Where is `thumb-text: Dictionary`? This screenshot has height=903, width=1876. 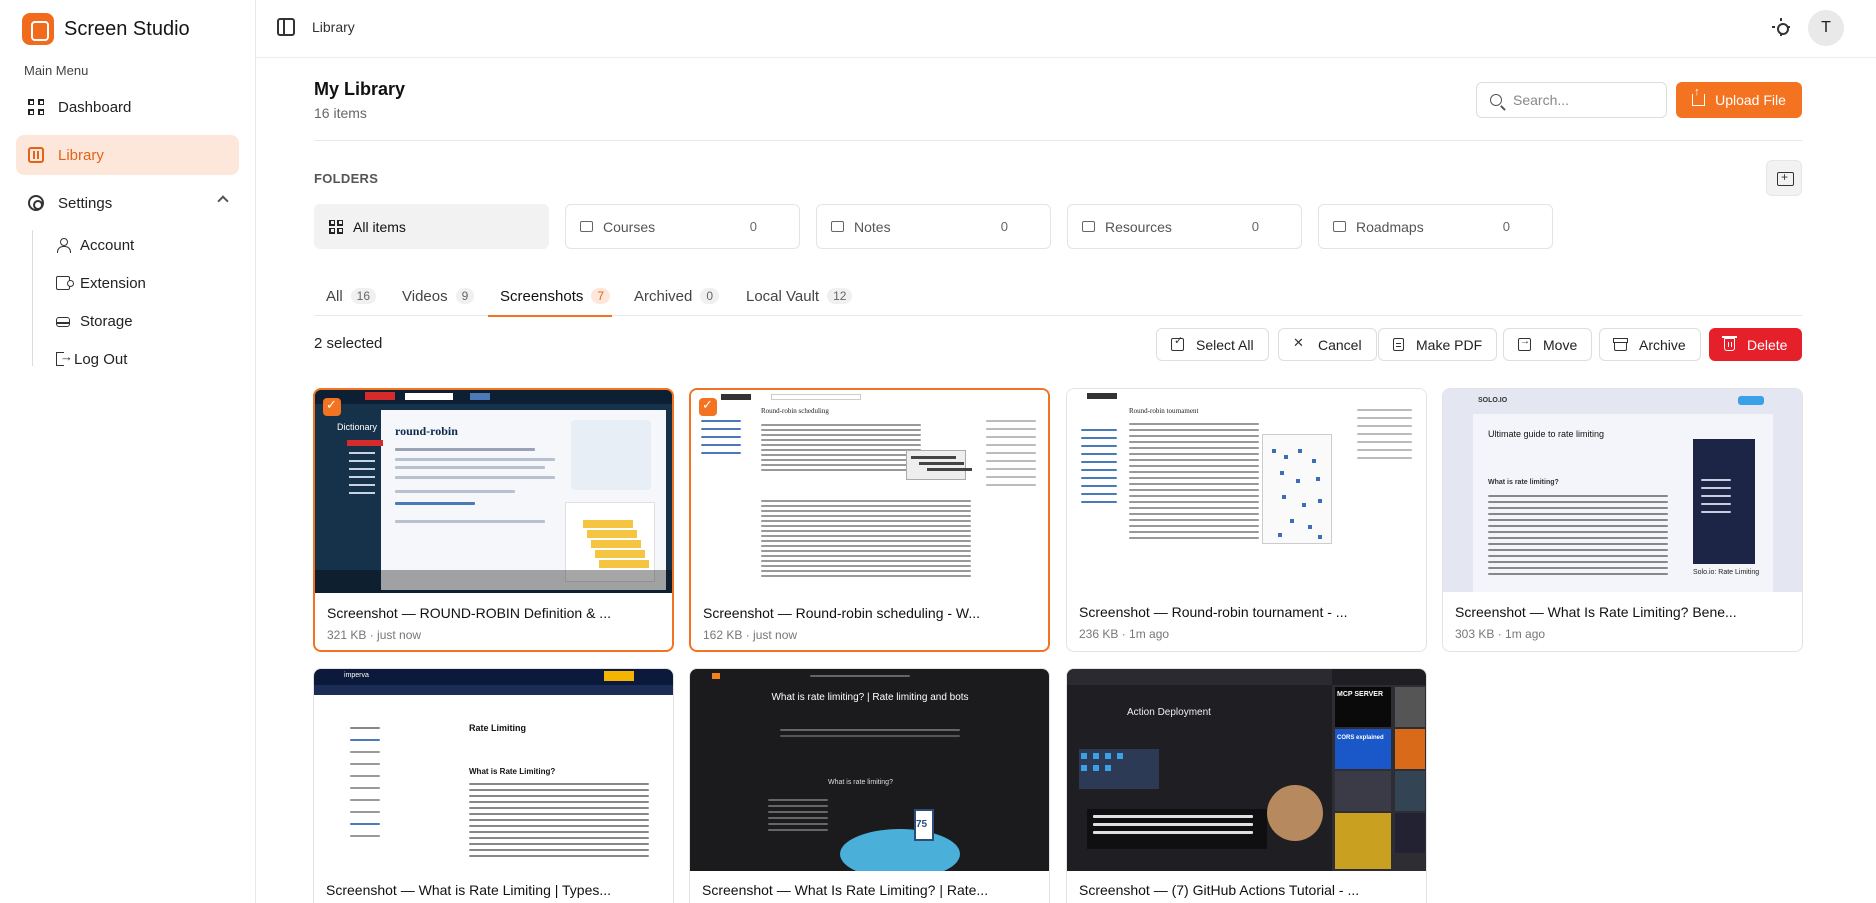 thumb-text: Dictionary is located at coordinates (357, 427).